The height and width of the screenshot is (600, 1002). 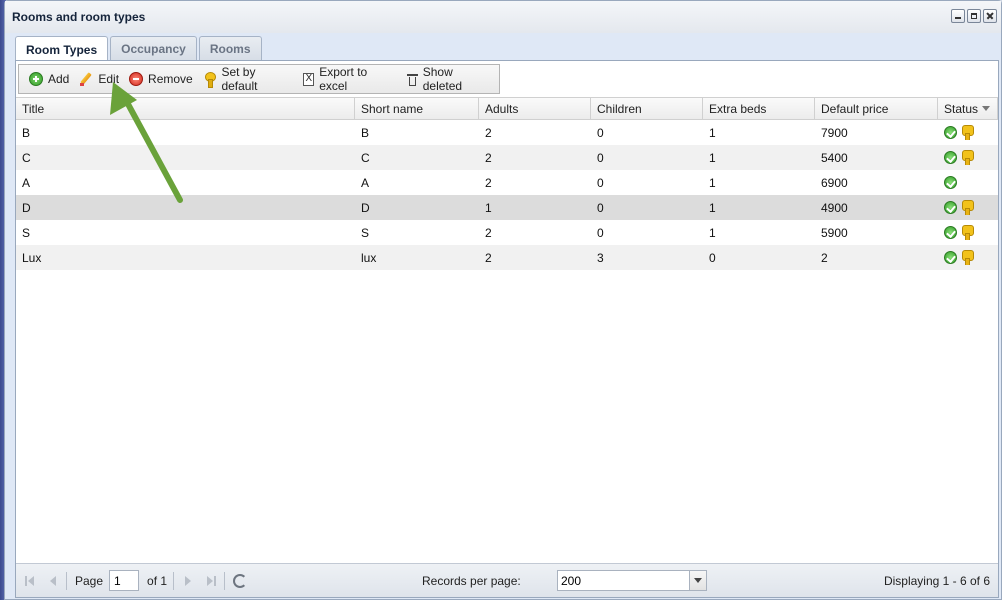 What do you see at coordinates (697, 580) in the screenshot?
I see `chevron-down-icon` at bounding box center [697, 580].